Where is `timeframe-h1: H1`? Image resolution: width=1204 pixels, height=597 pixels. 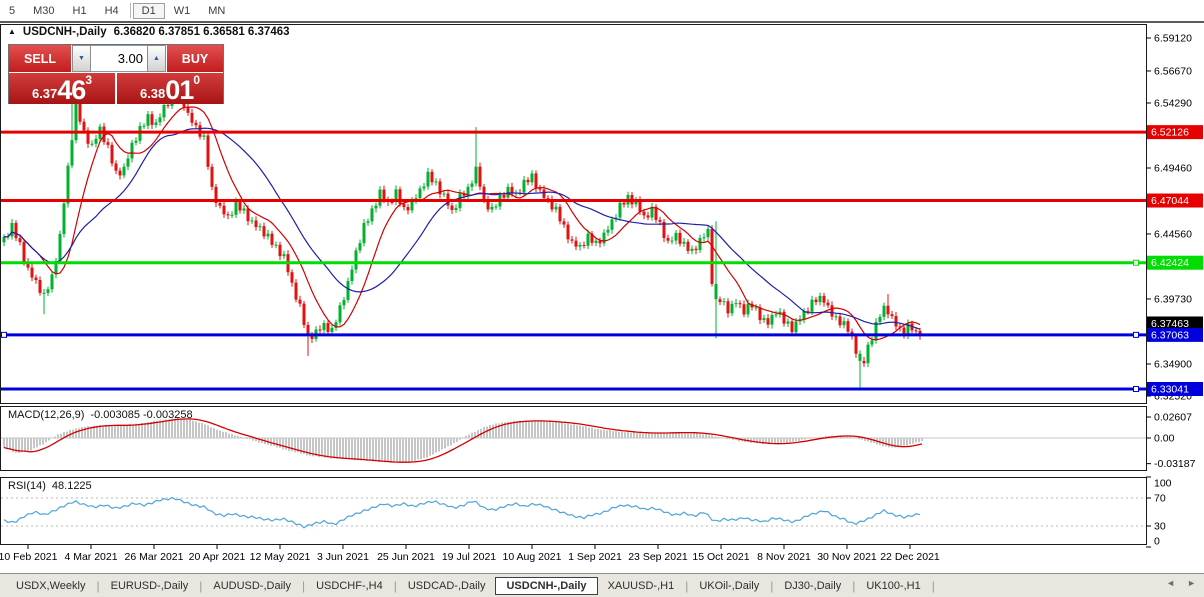 timeframe-h1: H1 is located at coordinates (80, 11).